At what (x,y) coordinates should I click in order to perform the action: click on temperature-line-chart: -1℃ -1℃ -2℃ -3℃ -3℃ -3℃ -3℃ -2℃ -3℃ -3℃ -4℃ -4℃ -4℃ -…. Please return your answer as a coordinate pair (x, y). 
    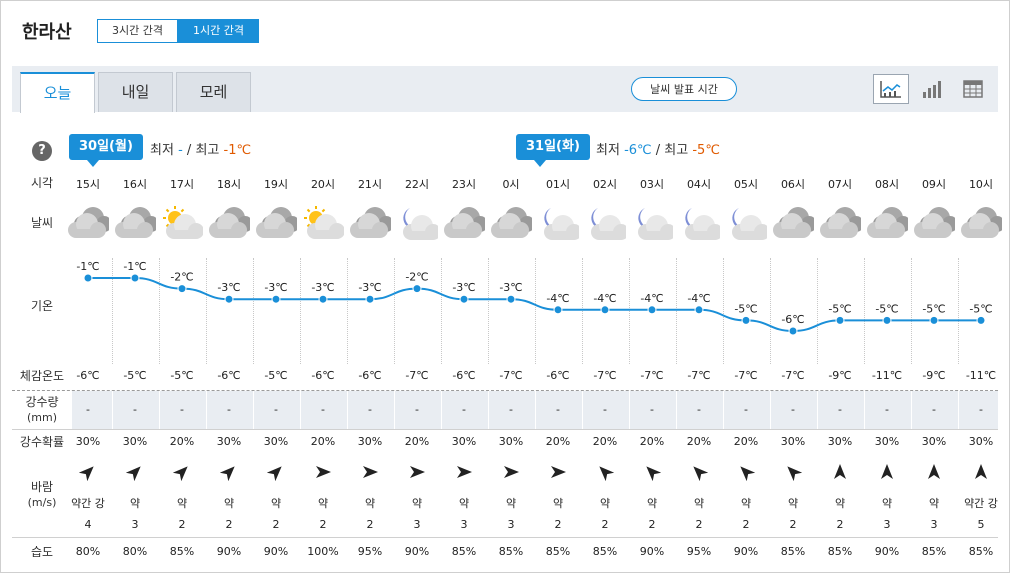
    Looking at the image, I should click on (534, 298).